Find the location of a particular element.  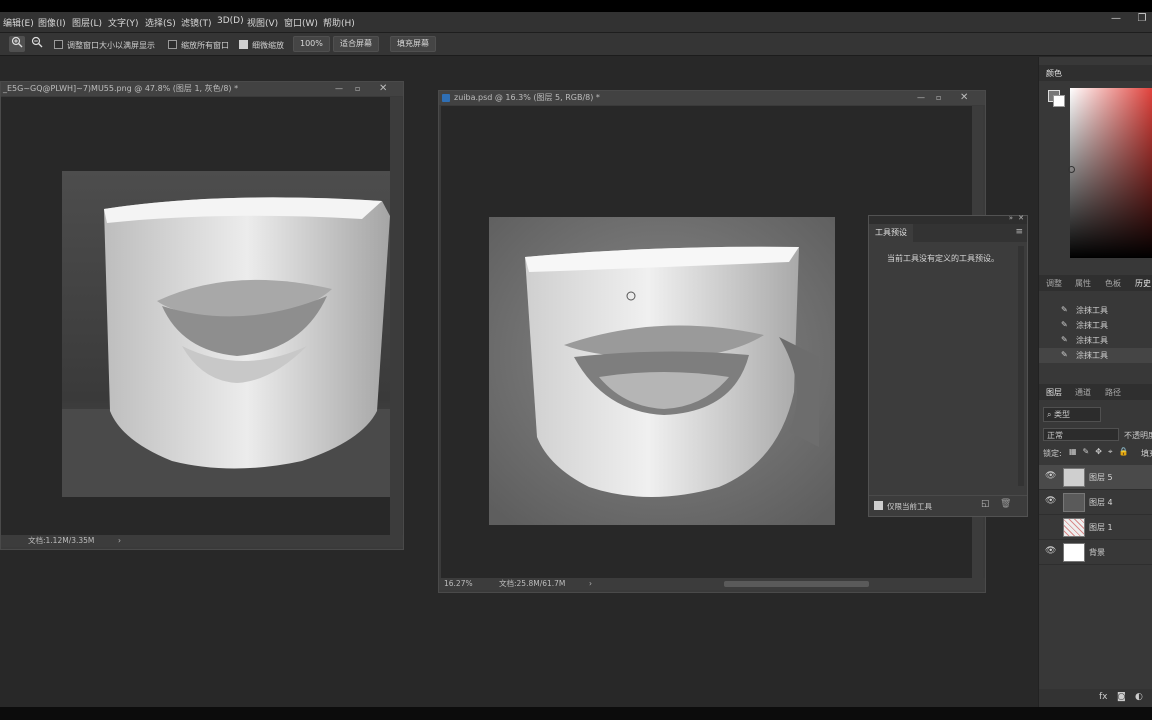

tab-tool-presets: 工具预设 is located at coordinates (891, 233).